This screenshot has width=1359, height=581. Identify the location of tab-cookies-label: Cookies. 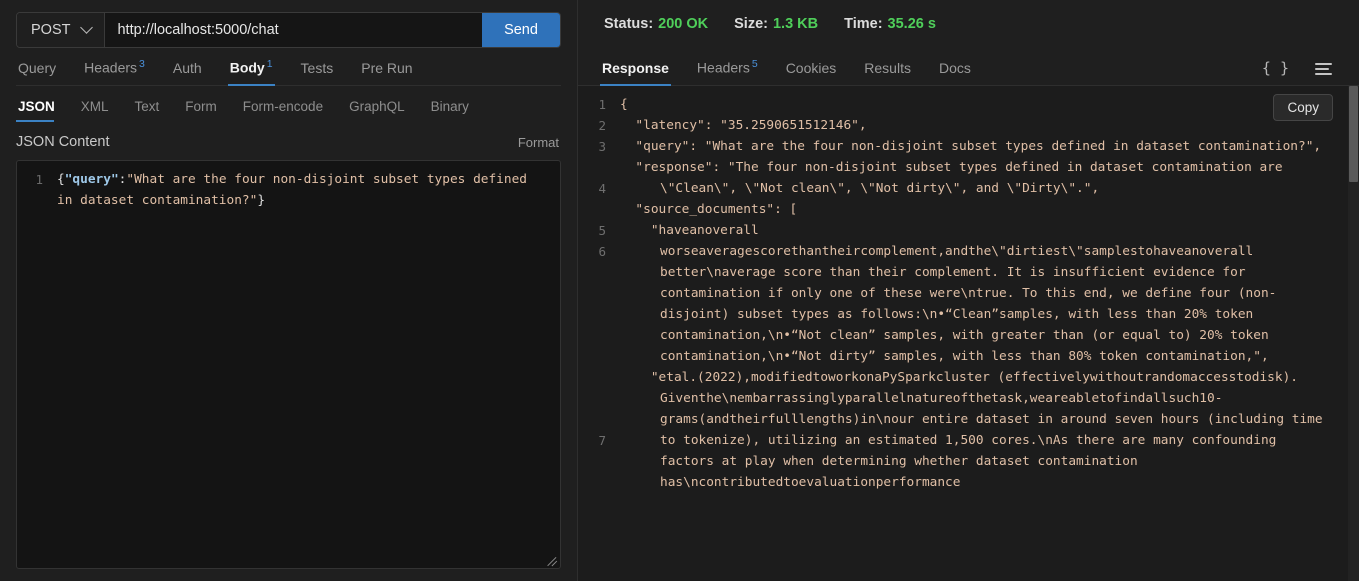
(811, 68).